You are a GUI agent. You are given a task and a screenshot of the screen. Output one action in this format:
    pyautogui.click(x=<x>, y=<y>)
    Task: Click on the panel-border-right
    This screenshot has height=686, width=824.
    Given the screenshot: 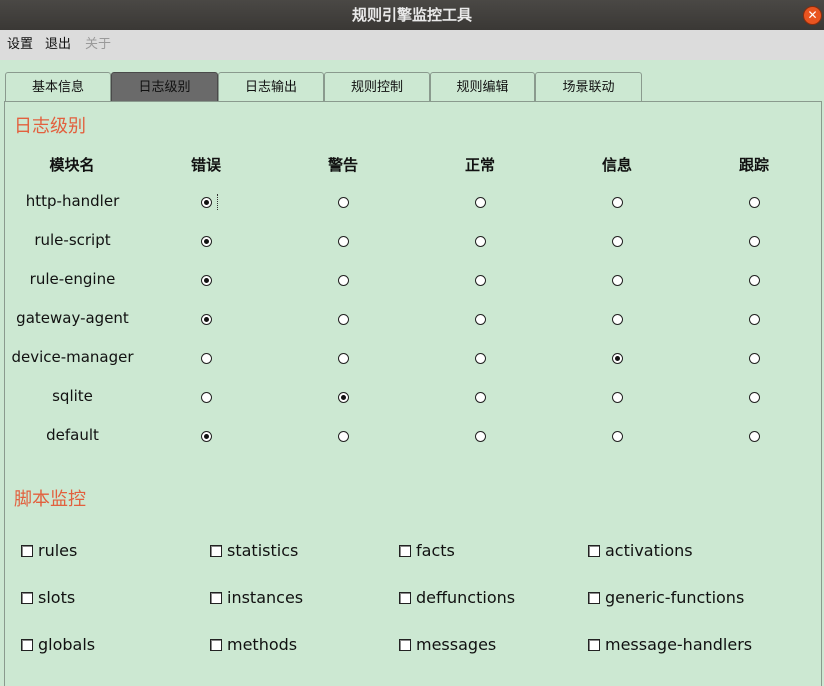 What is the action you would take?
    pyautogui.click(x=821, y=393)
    